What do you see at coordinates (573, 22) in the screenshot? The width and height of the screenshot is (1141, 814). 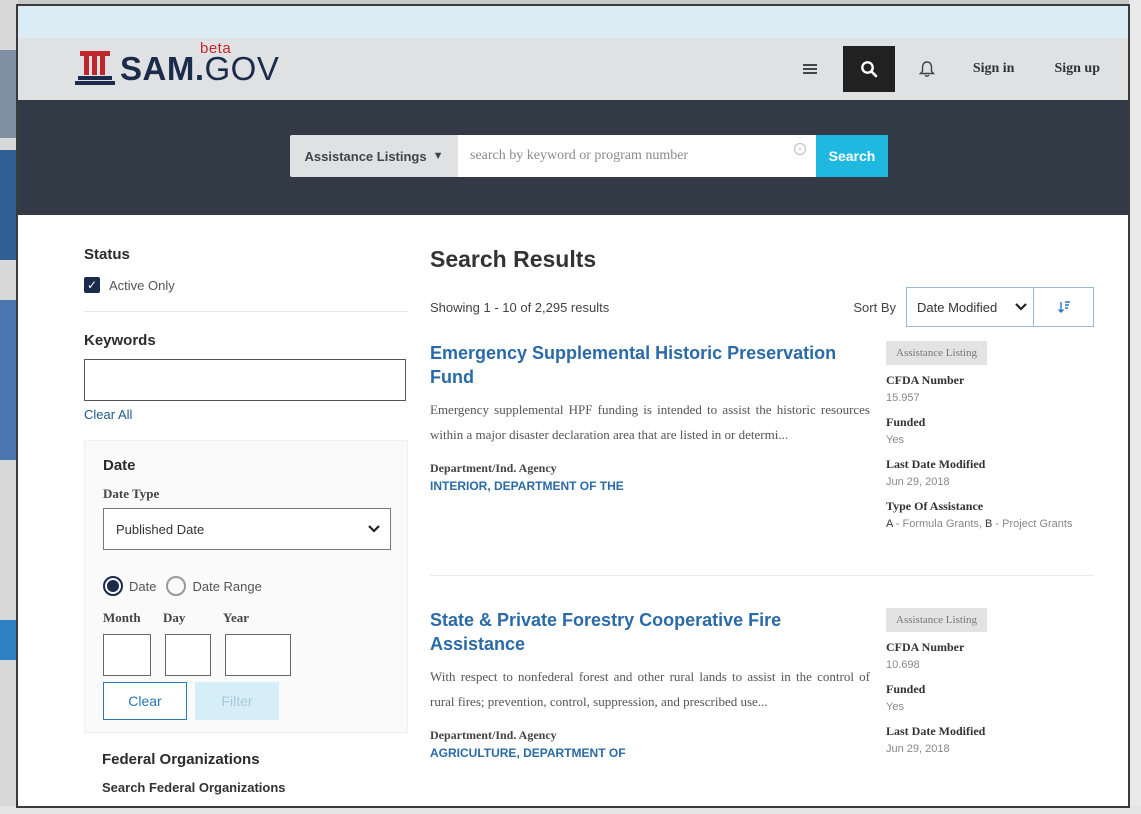 I see `top-banner` at bounding box center [573, 22].